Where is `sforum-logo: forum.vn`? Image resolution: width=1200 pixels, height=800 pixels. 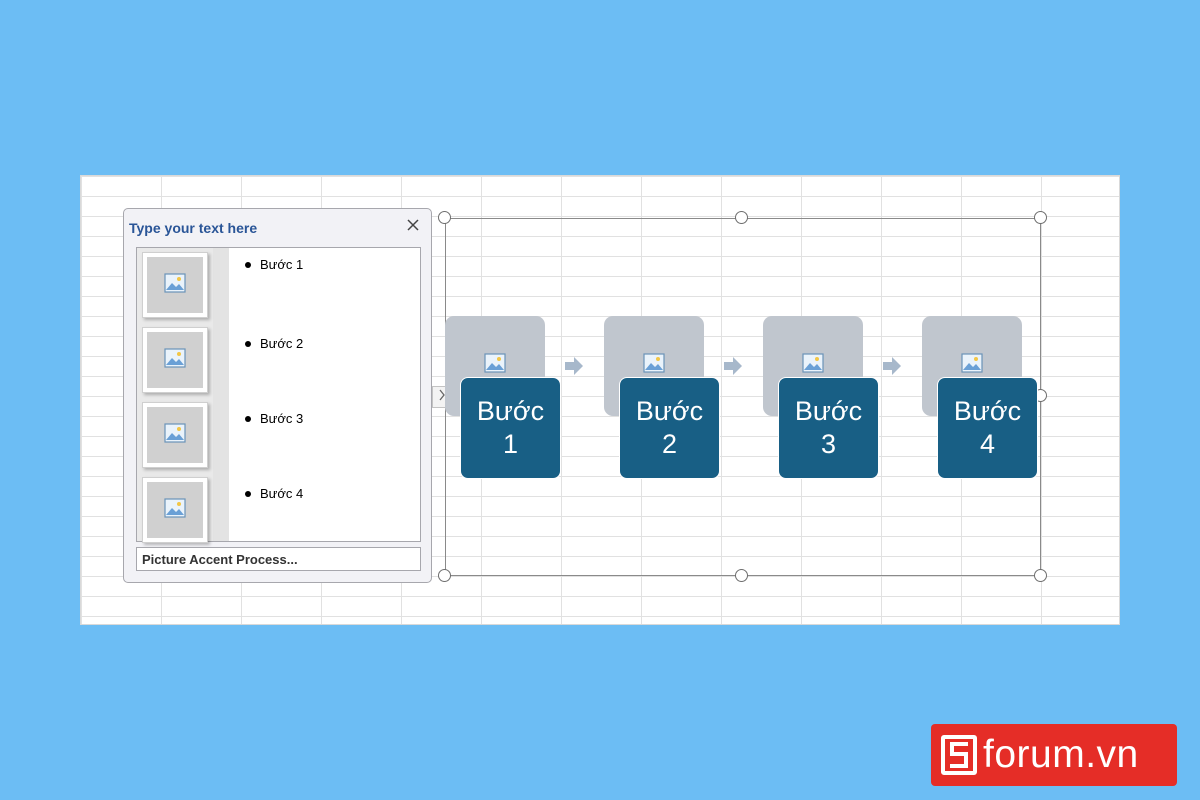 sforum-logo: forum.vn is located at coordinates (1054, 755).